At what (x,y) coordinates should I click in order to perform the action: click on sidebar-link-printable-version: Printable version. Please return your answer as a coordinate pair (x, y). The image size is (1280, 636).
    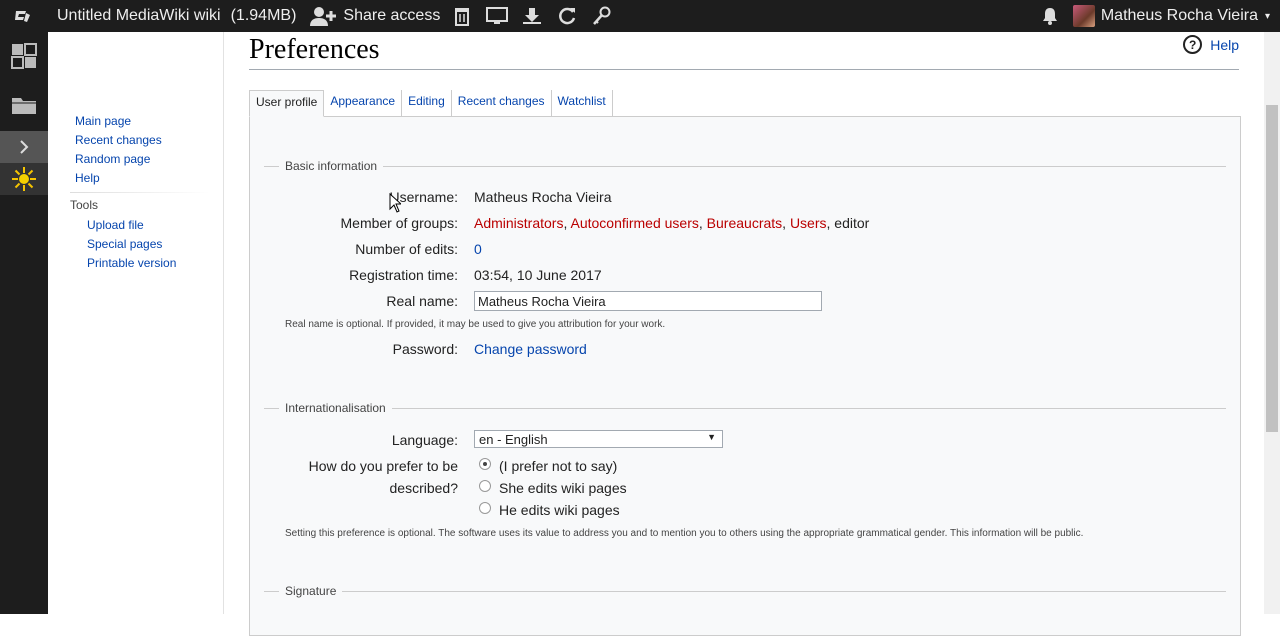
    Looking at the image, I should click on (131, 264).